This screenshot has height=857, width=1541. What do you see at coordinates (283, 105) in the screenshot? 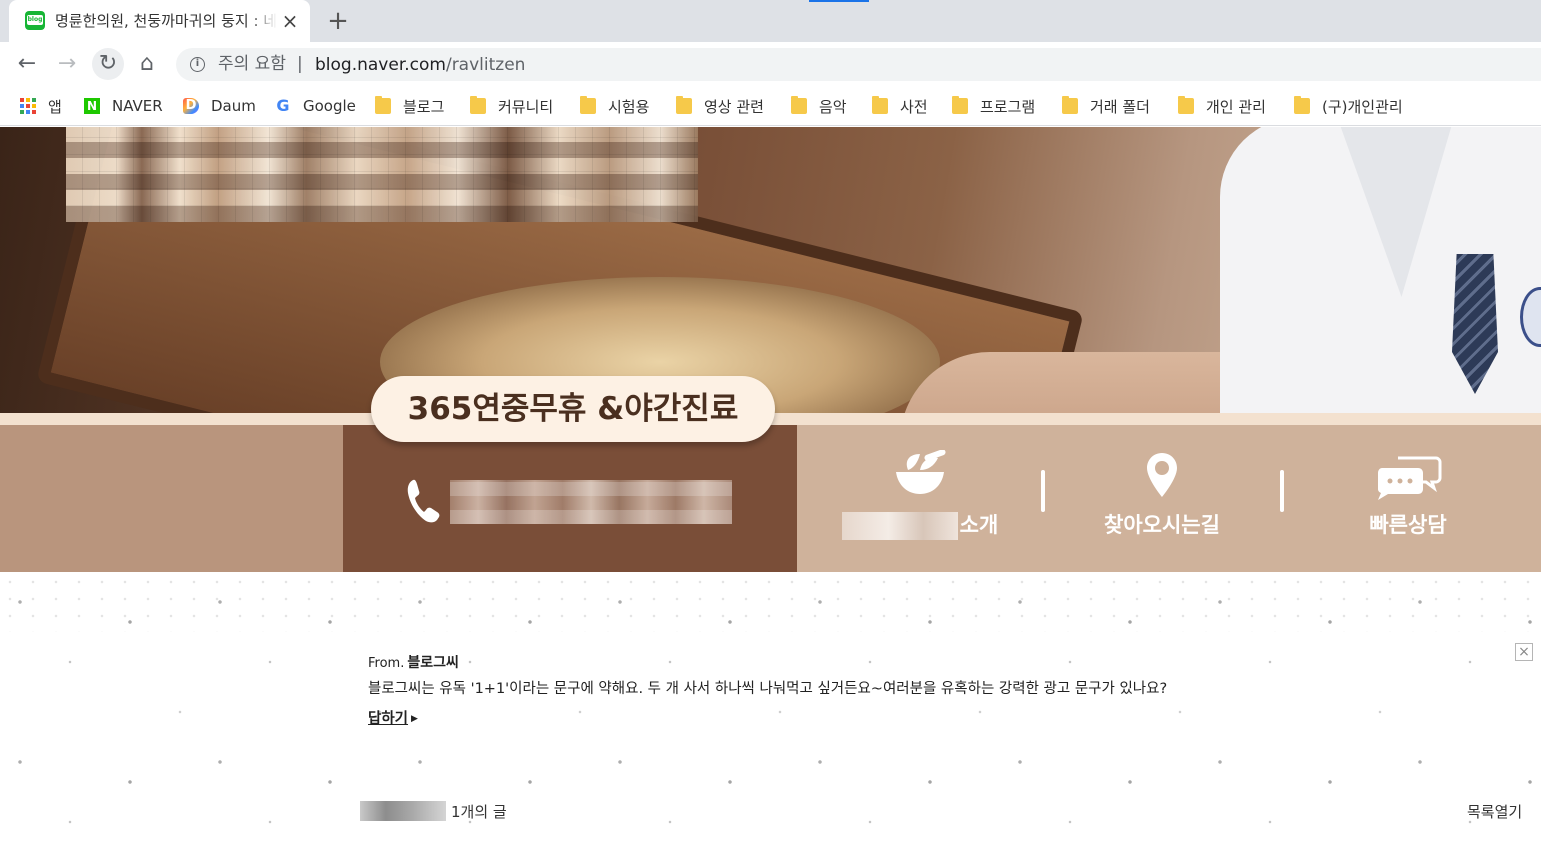
I see `google-icon: G` at bounding box center [283, 105].